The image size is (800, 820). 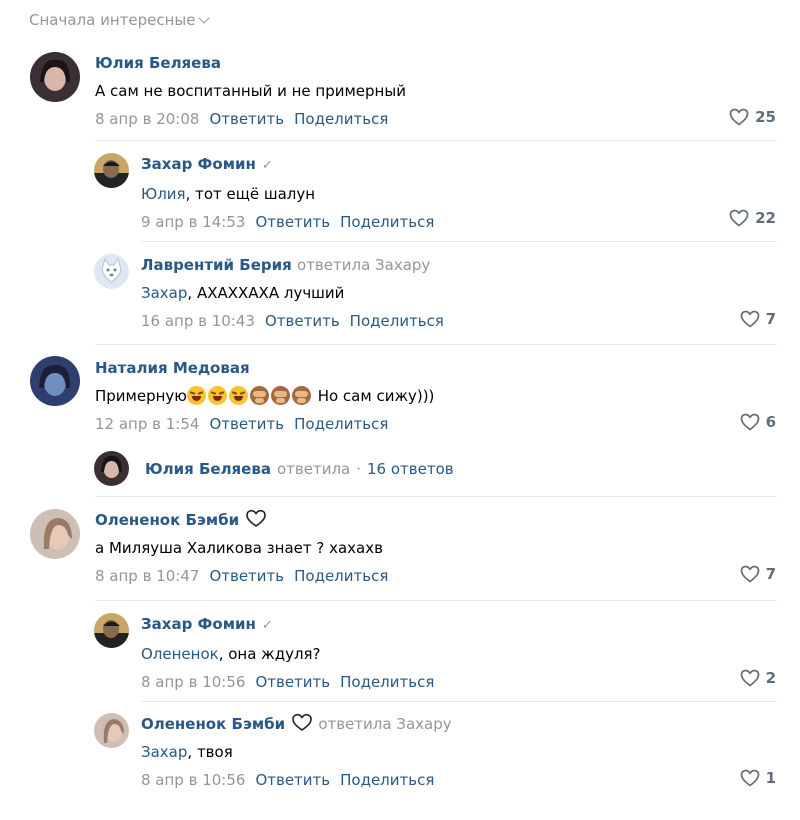 What do you see at coordinates (163, 194) in the screenshot?
I see `mention-link: Юлия` at bounding box center [163, 194].